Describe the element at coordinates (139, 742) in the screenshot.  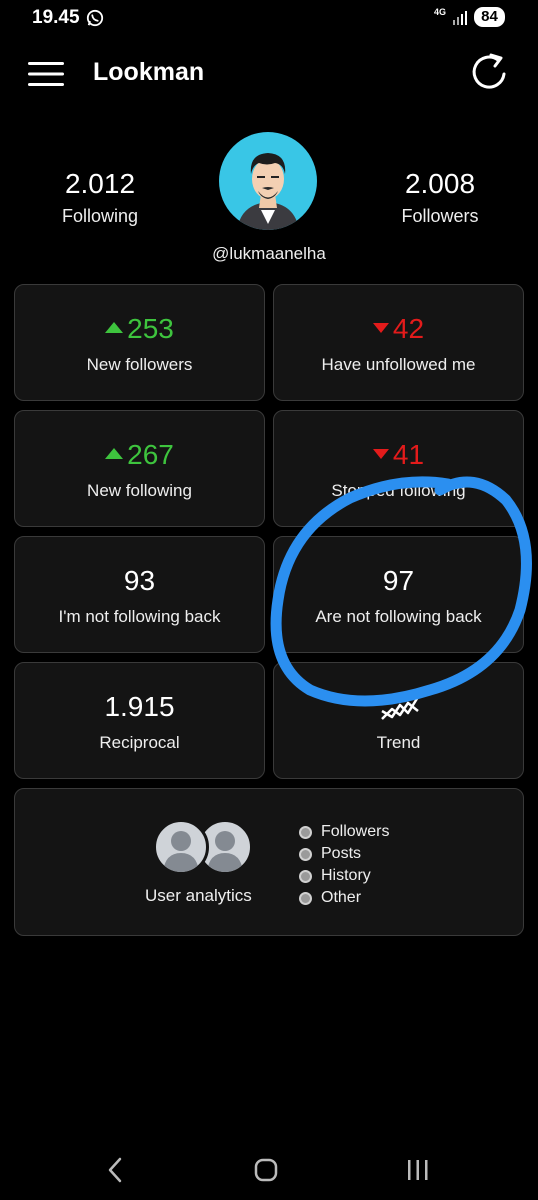
I see `reciprocal-label: Reciprocal` at that location.